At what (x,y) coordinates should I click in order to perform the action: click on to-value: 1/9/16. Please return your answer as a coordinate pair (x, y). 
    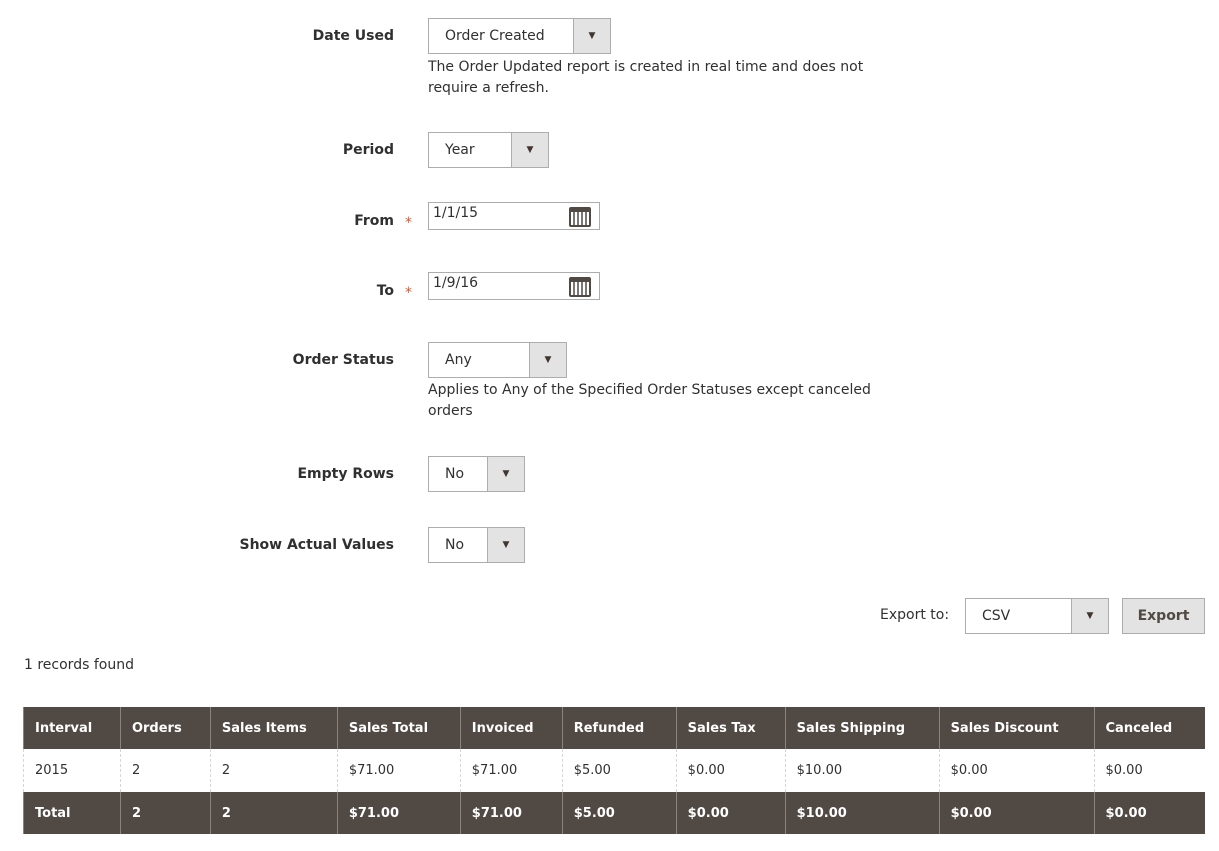
    Looking at the image, I should click on (456, 283).